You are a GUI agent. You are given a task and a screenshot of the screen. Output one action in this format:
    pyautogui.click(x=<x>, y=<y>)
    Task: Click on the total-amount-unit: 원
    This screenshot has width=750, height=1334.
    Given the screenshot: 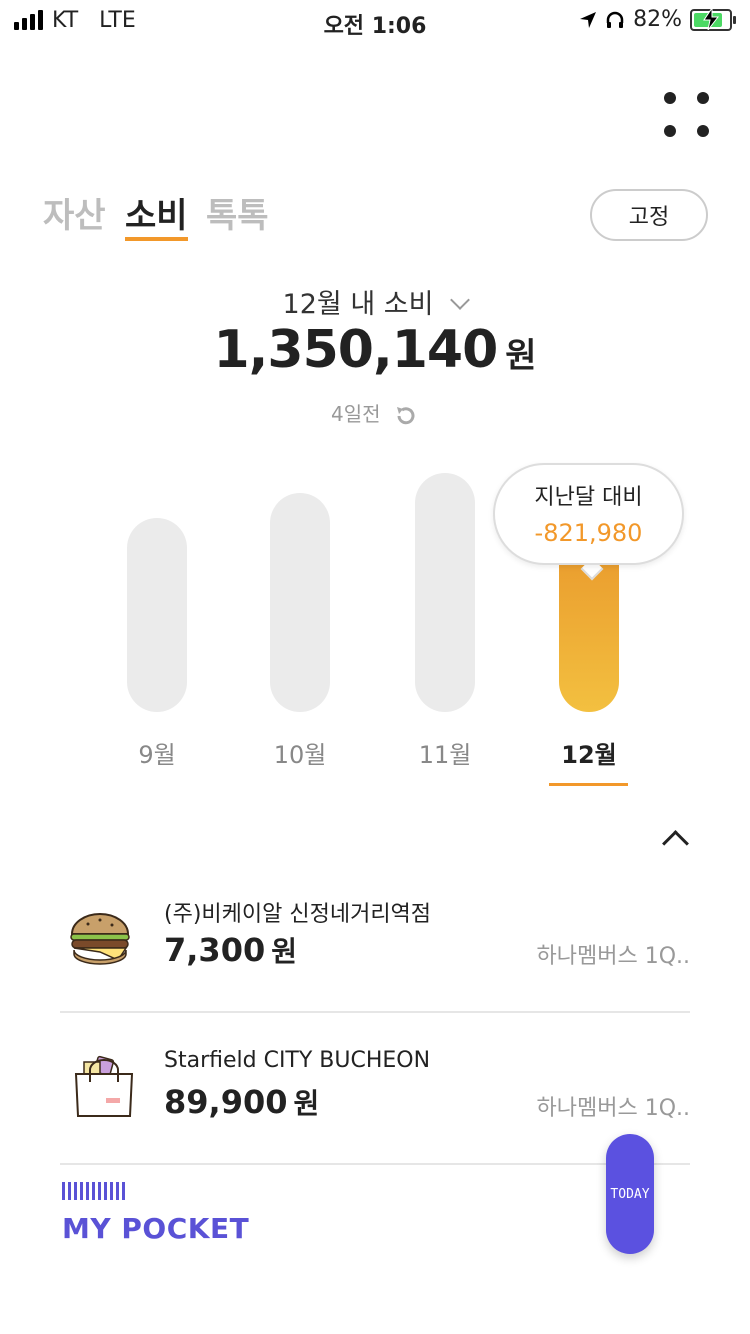 What is the action you would take?
    pyautogui.click(x=521, y=356)
    